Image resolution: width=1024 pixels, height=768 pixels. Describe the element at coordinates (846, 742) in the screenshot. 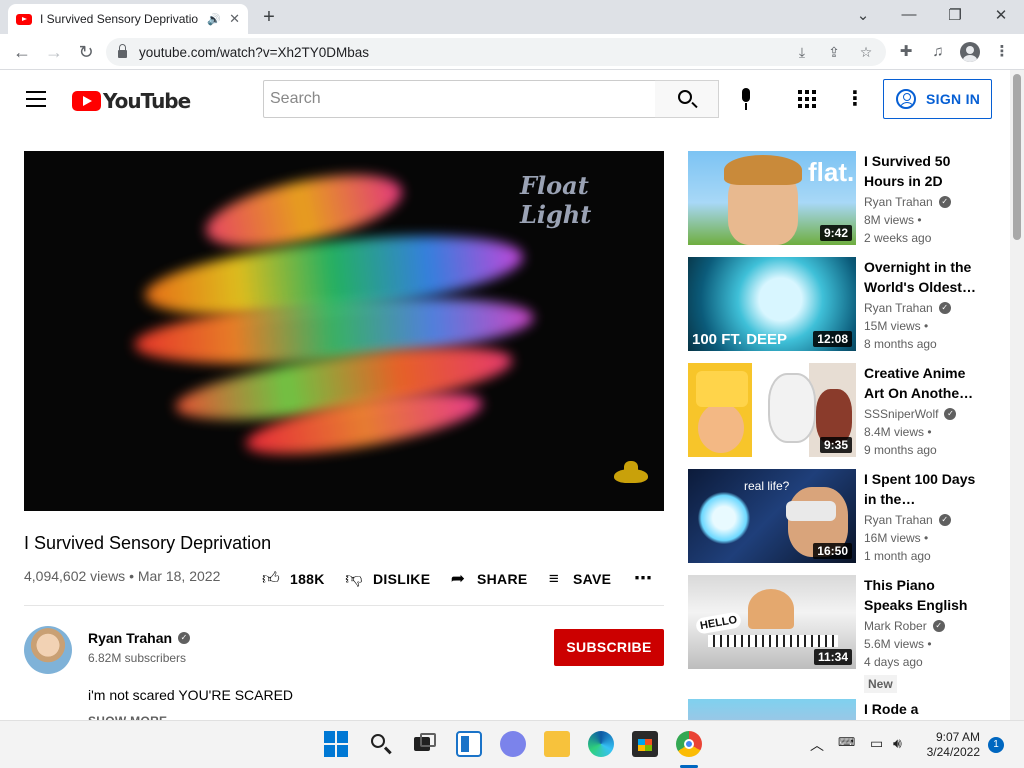

I see `keyboard-icon: ⌨` at that location.